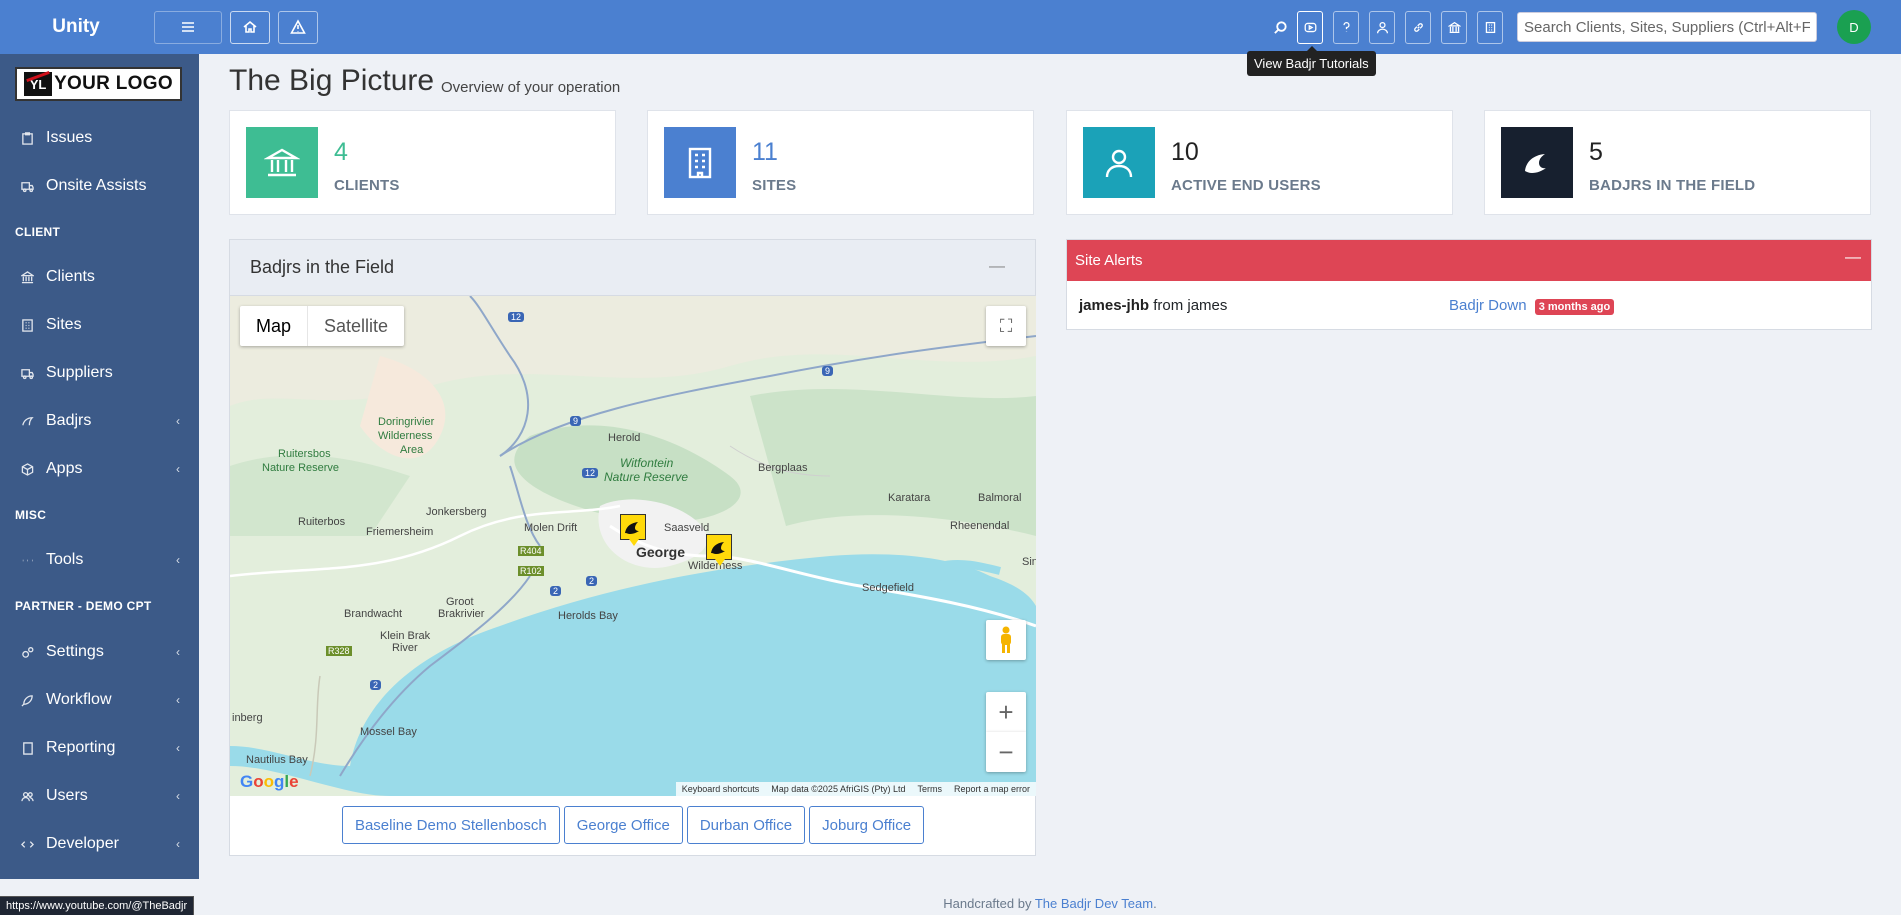  Describe the element at coordinates (1574, 307) in the screenshot. I see `alert-time-badge: 3 months ago` at that location.